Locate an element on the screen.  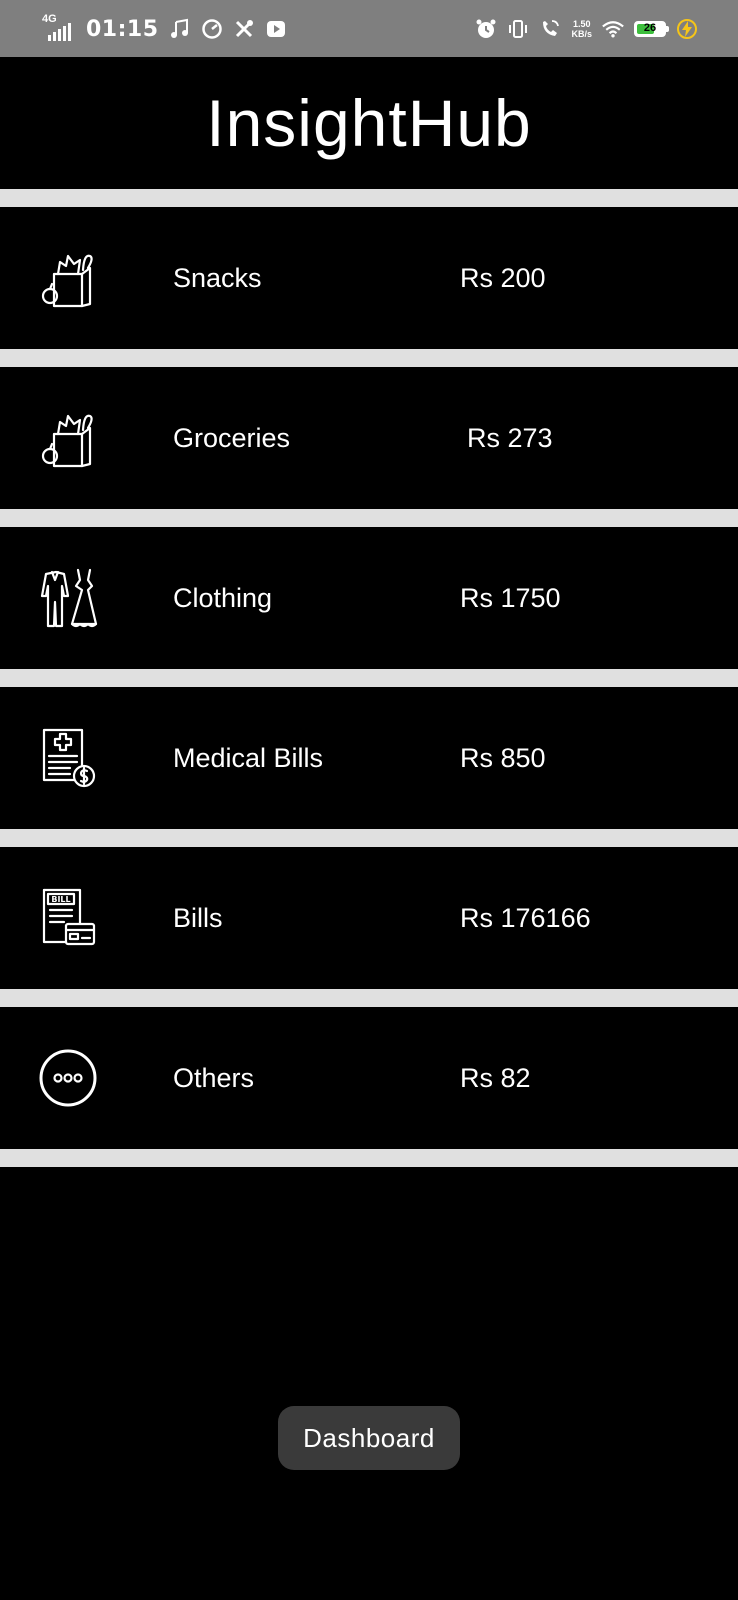
status-bar: 4G 01:15 1.50 KB/s 26 is located at coordinates (369, 28).